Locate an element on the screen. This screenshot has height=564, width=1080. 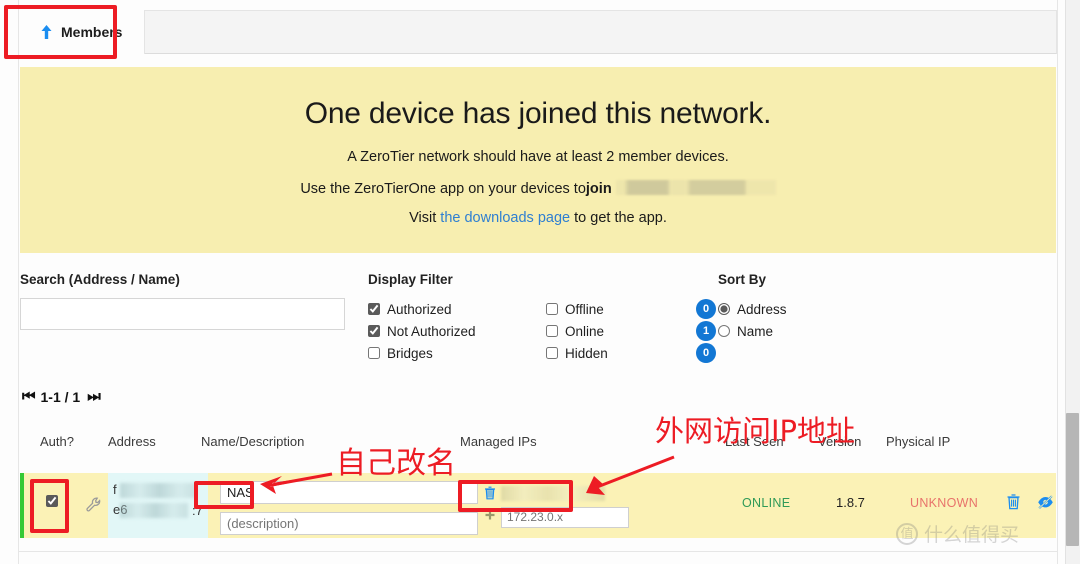
sort-by-column: Sort By Address Name is located at coordinates (838, 307).